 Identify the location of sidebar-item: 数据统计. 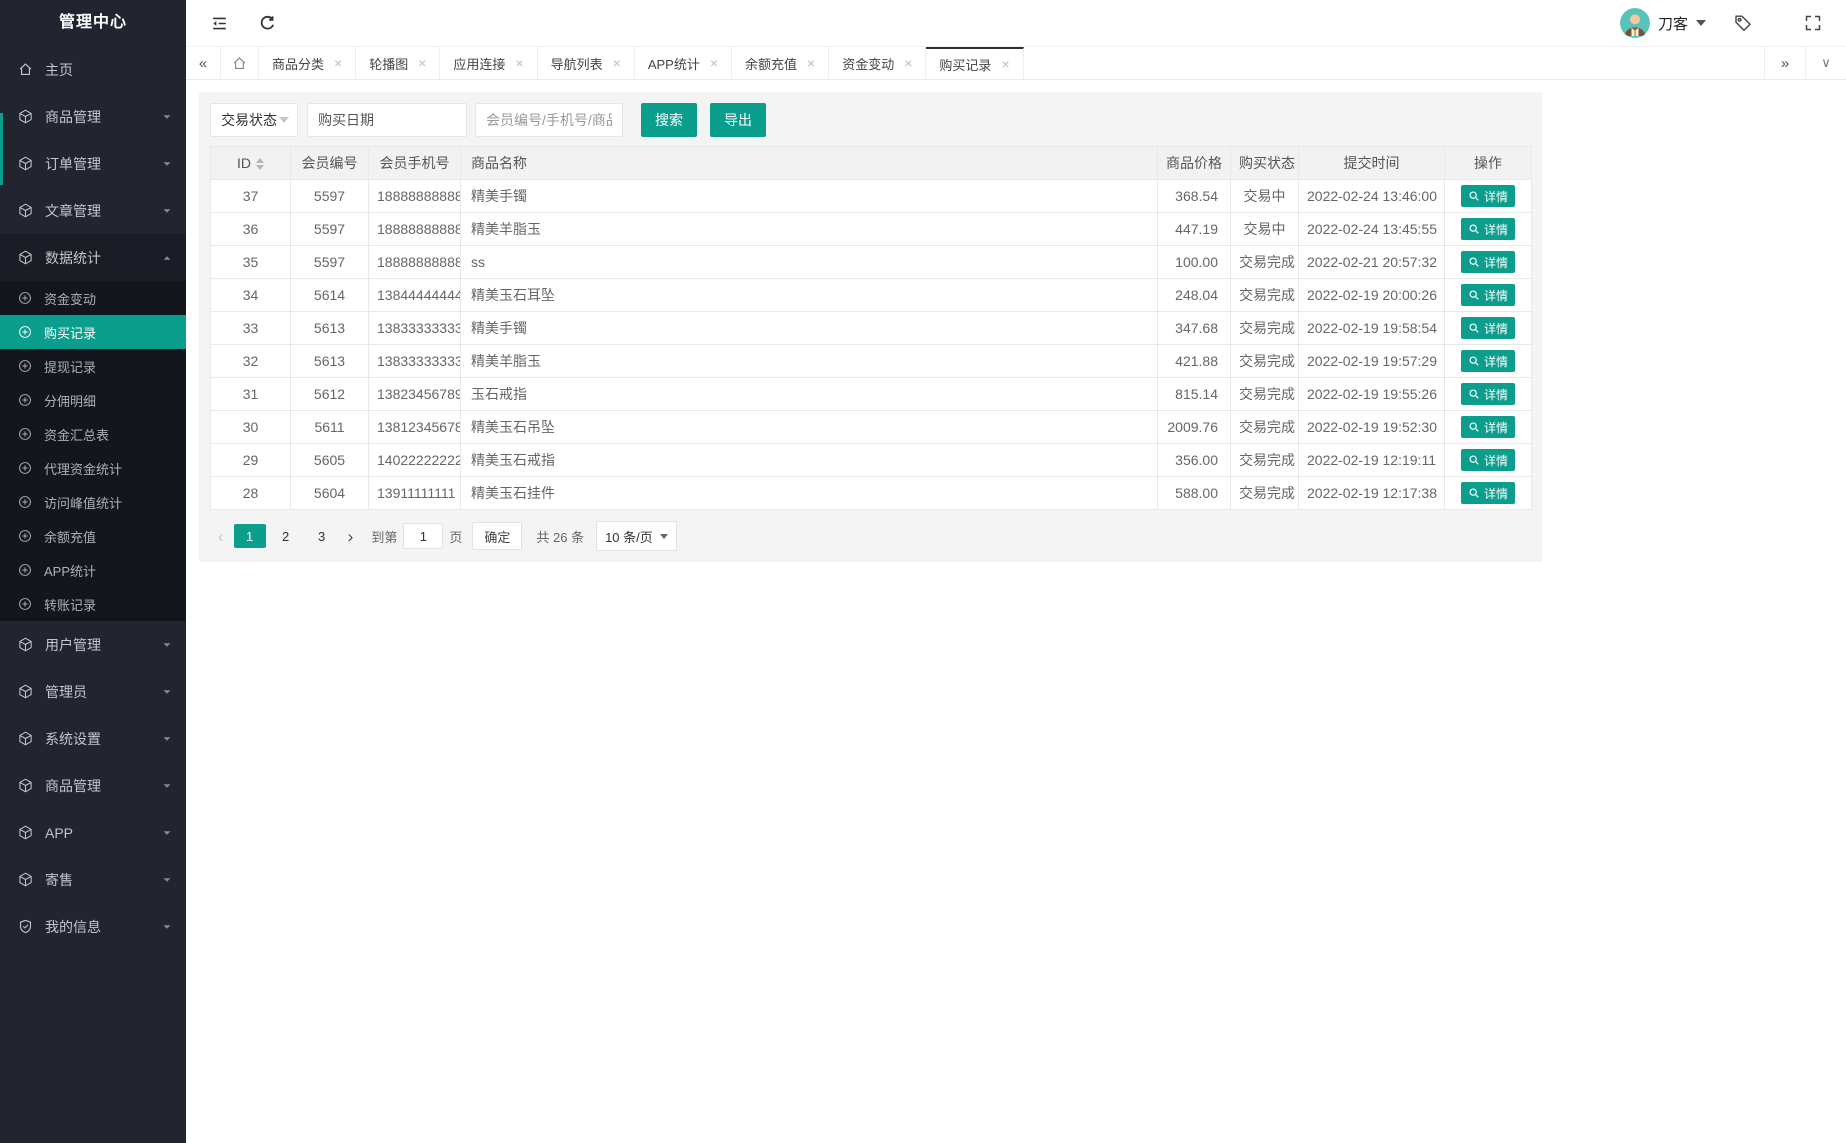
(93, 257).